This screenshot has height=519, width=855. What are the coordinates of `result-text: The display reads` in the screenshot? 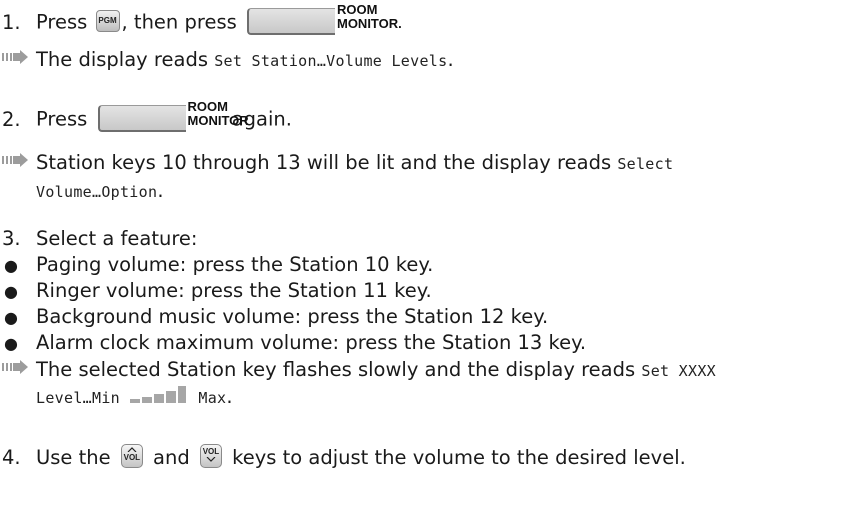 It's located at (122, 59).